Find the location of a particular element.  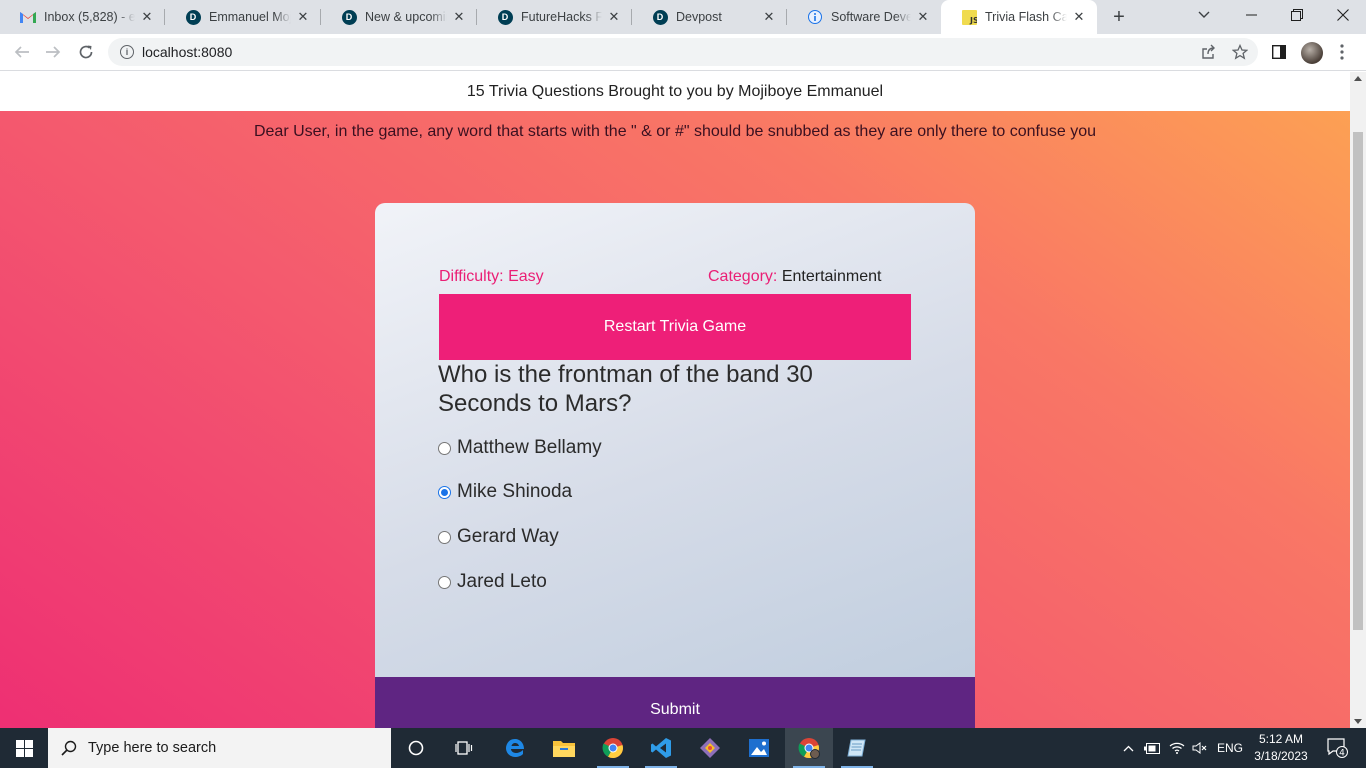

tab-search-chevron-icon is located at coordinates (1204, 15).